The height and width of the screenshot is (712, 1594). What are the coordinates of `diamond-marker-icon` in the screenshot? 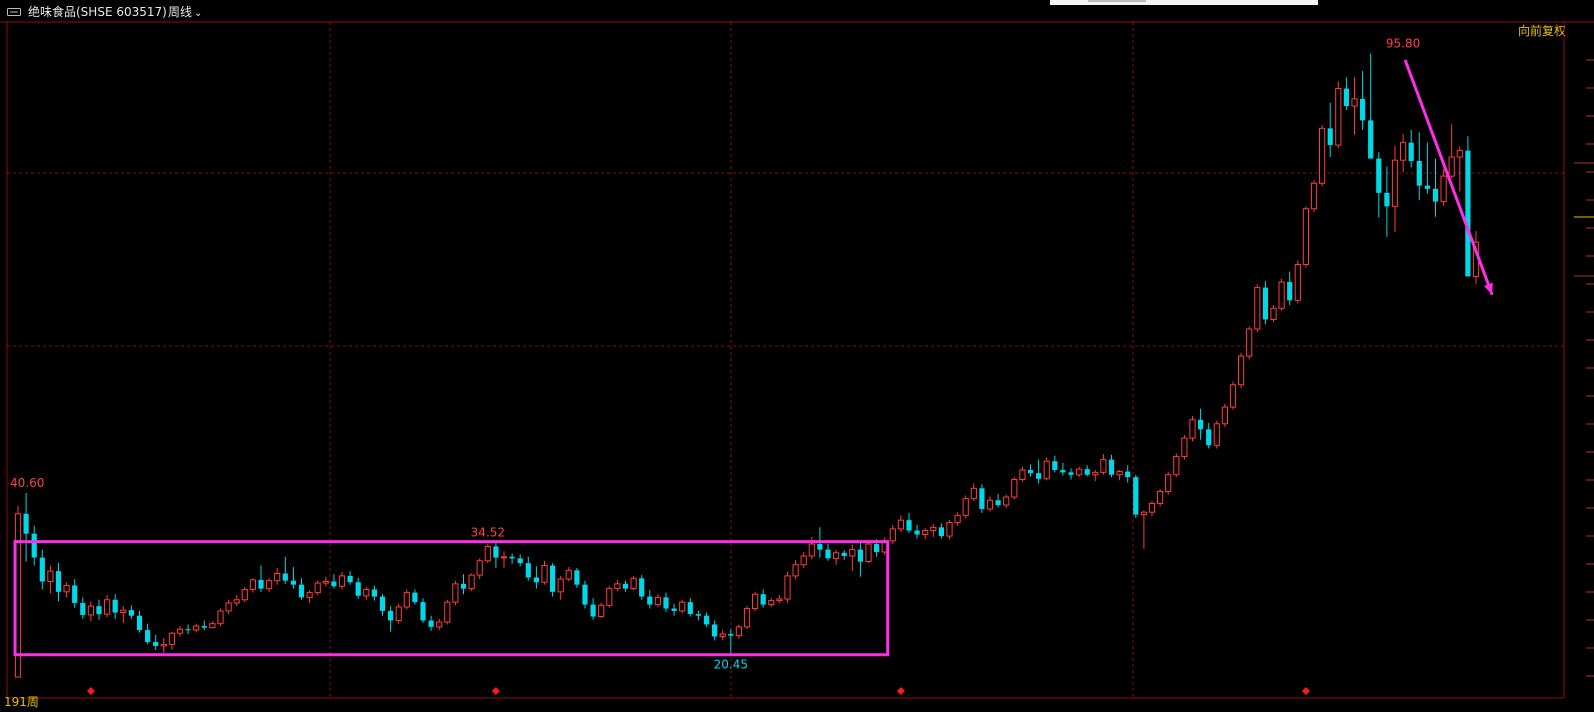 It's located at (900, 691).